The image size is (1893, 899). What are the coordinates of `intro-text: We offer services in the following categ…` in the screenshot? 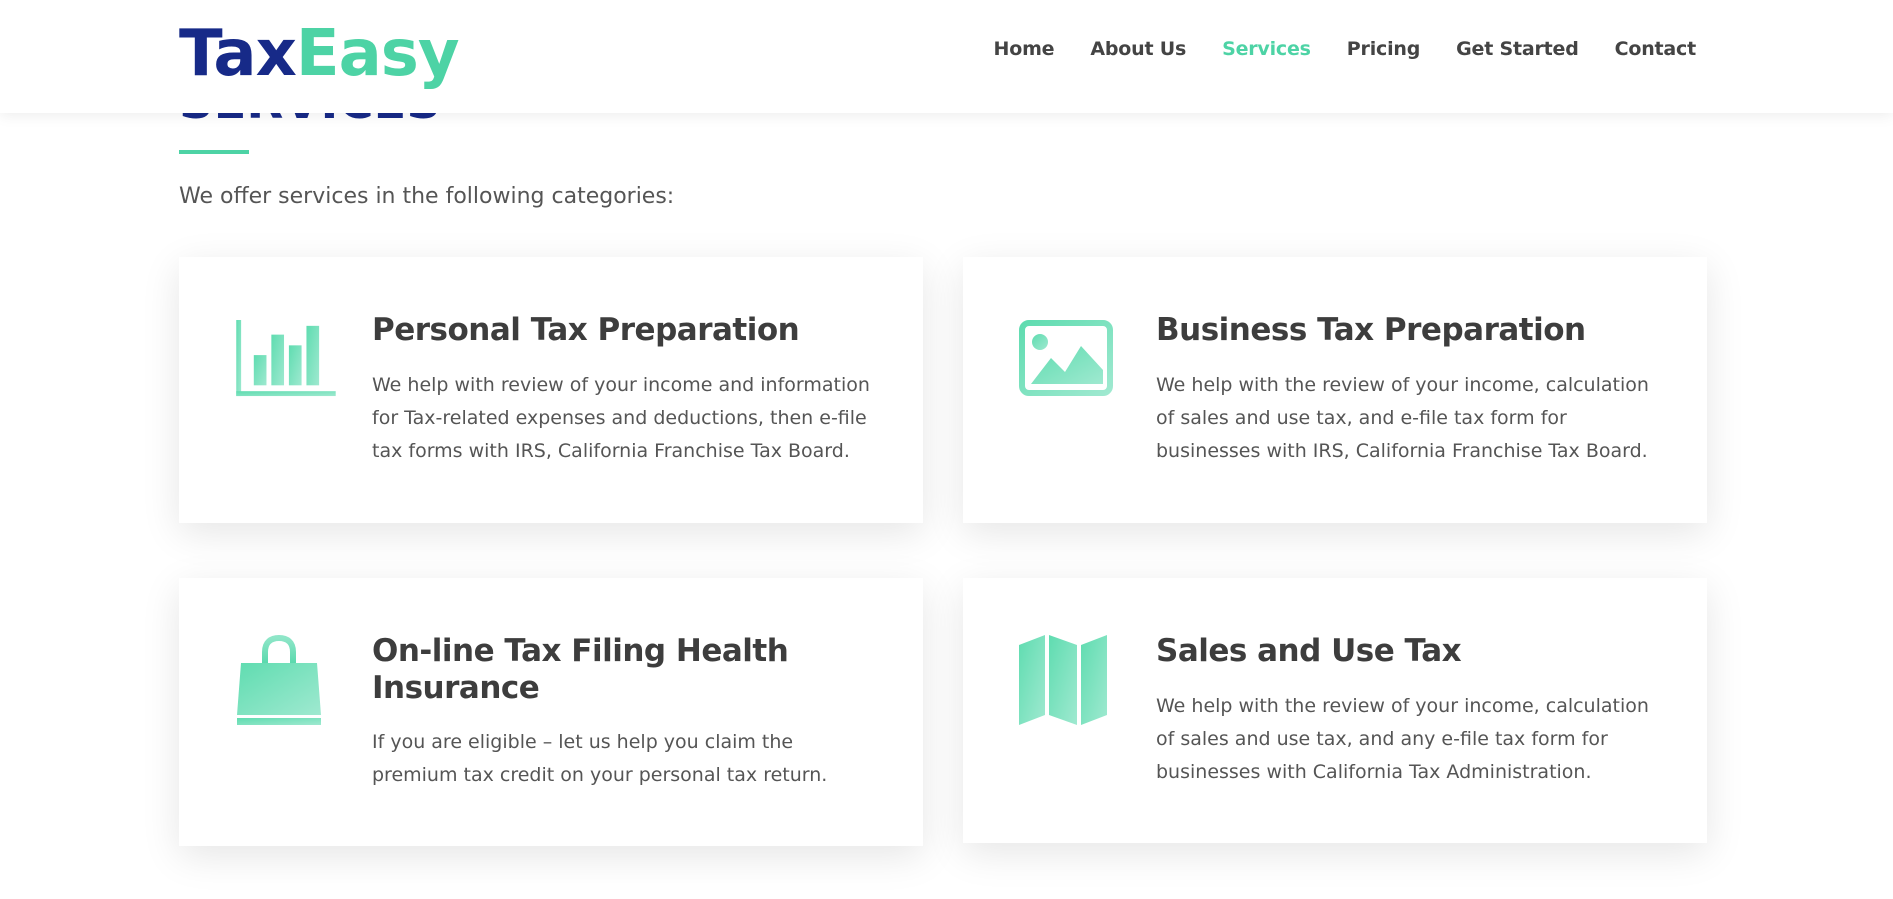 It's located at (427, 196).